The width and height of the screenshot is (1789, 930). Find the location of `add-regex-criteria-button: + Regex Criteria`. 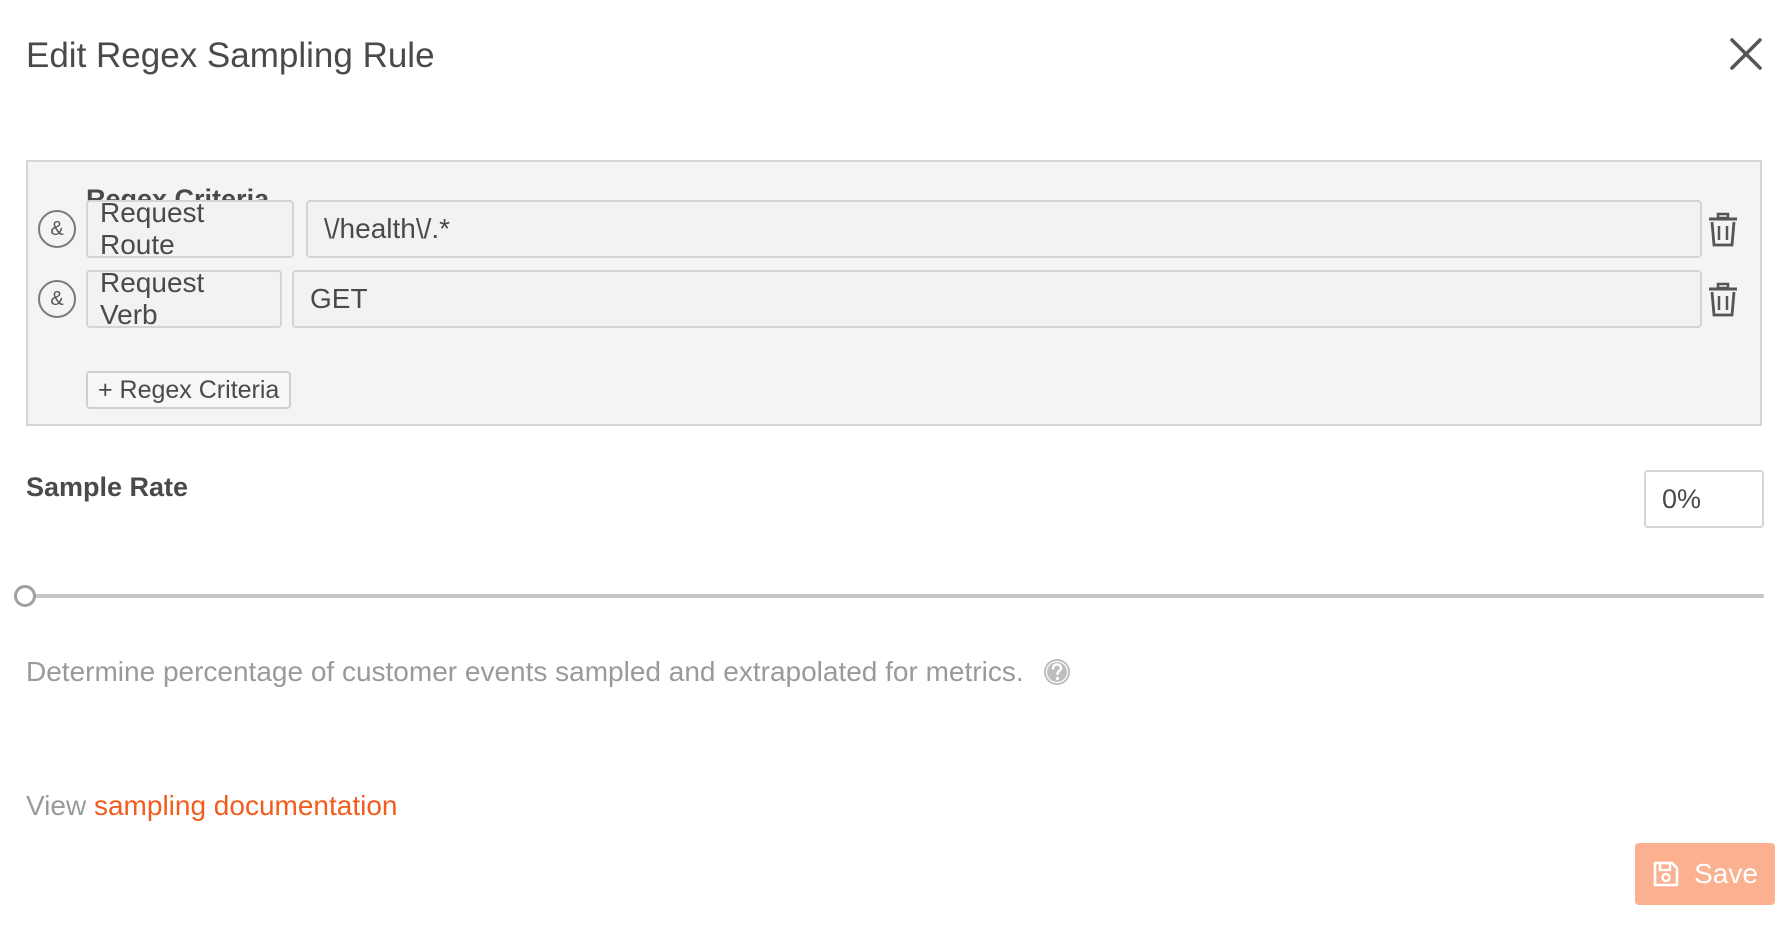

add-regex-criteria-button: + Regex Criteria is located at coordinates (189, 390).